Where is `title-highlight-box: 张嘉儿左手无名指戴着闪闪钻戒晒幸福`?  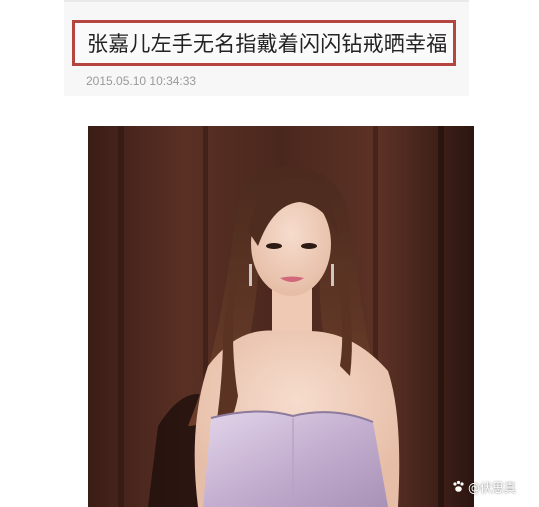
title-highlight-box: 张嘉儿左手无名指戴着闪闪钻戒晒幸福 is located at coordinates (264, 43).